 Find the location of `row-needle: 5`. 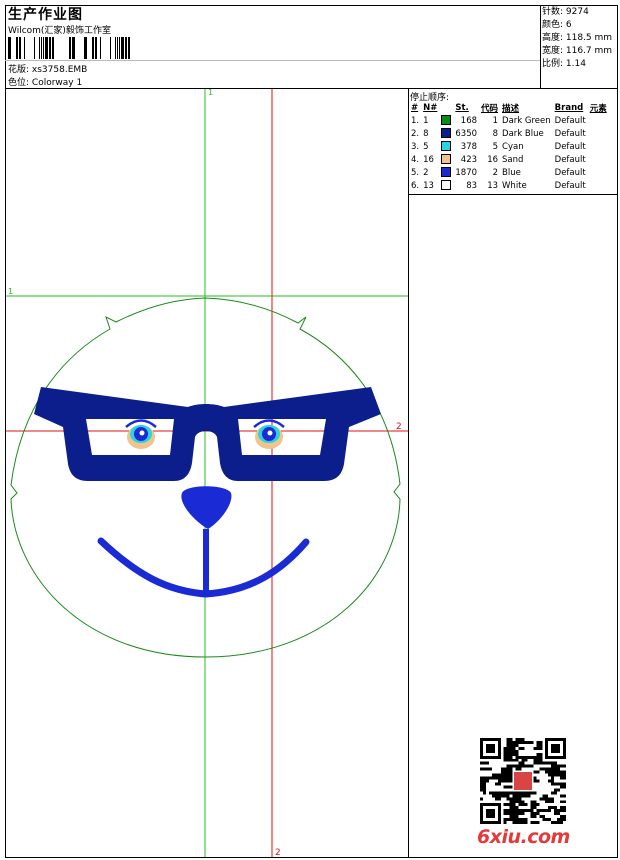

row-needle: 5 is located at coordinates (426, 146).